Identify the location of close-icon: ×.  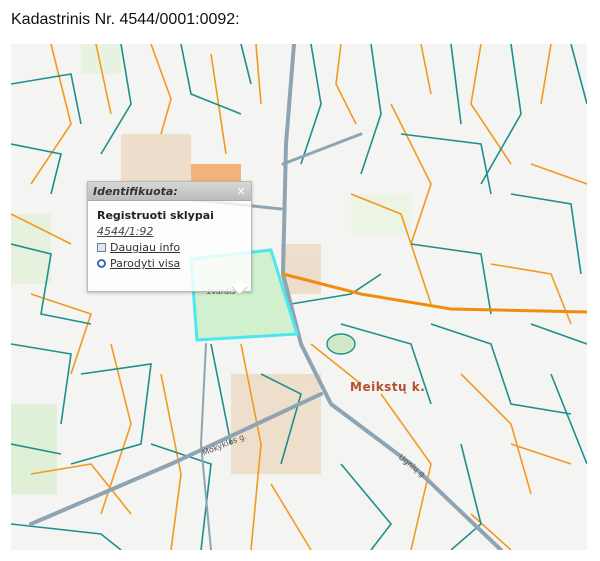
(241, 191).